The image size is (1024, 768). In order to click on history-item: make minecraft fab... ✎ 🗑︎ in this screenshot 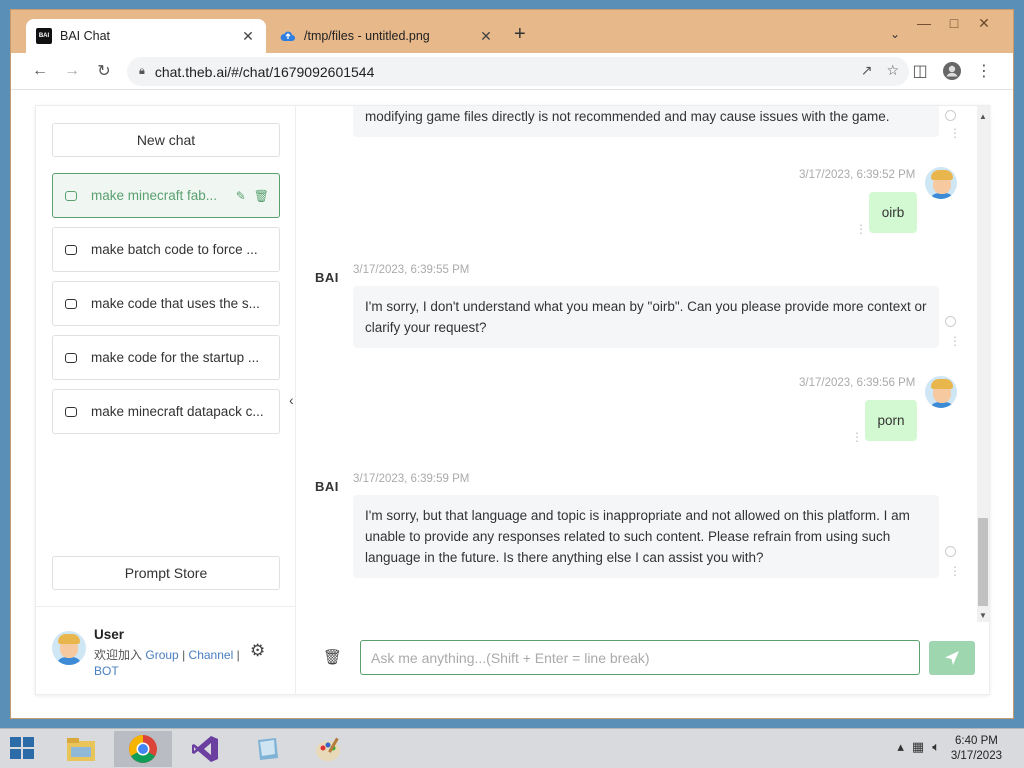, I will do `click(166, 195)`.